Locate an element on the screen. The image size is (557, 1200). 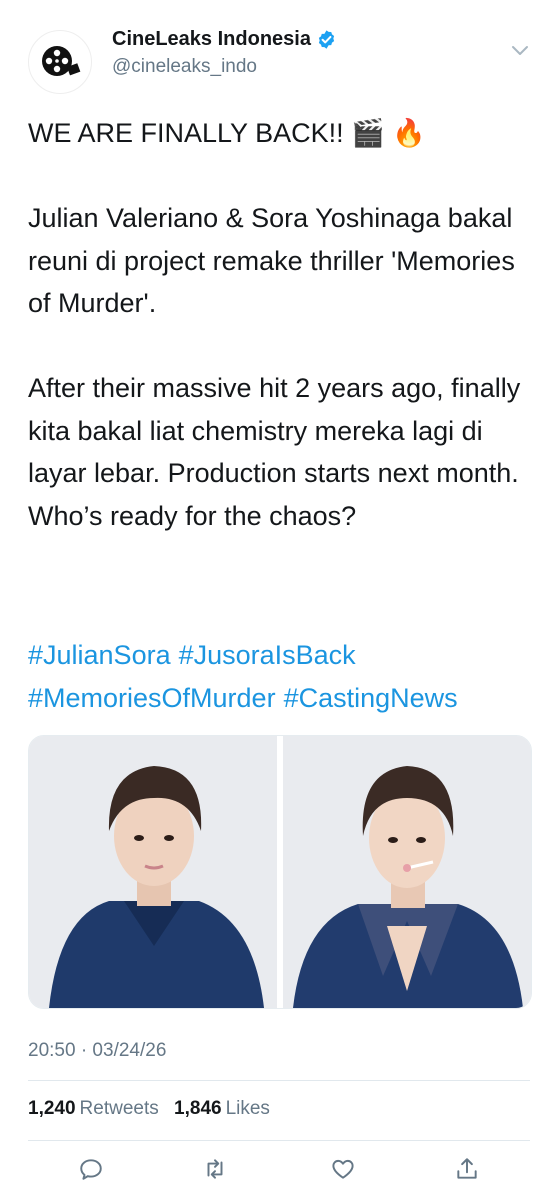
engagement-stats: 1,240 Retweets 1,846 Likes is located at coordinates (154, 1109).